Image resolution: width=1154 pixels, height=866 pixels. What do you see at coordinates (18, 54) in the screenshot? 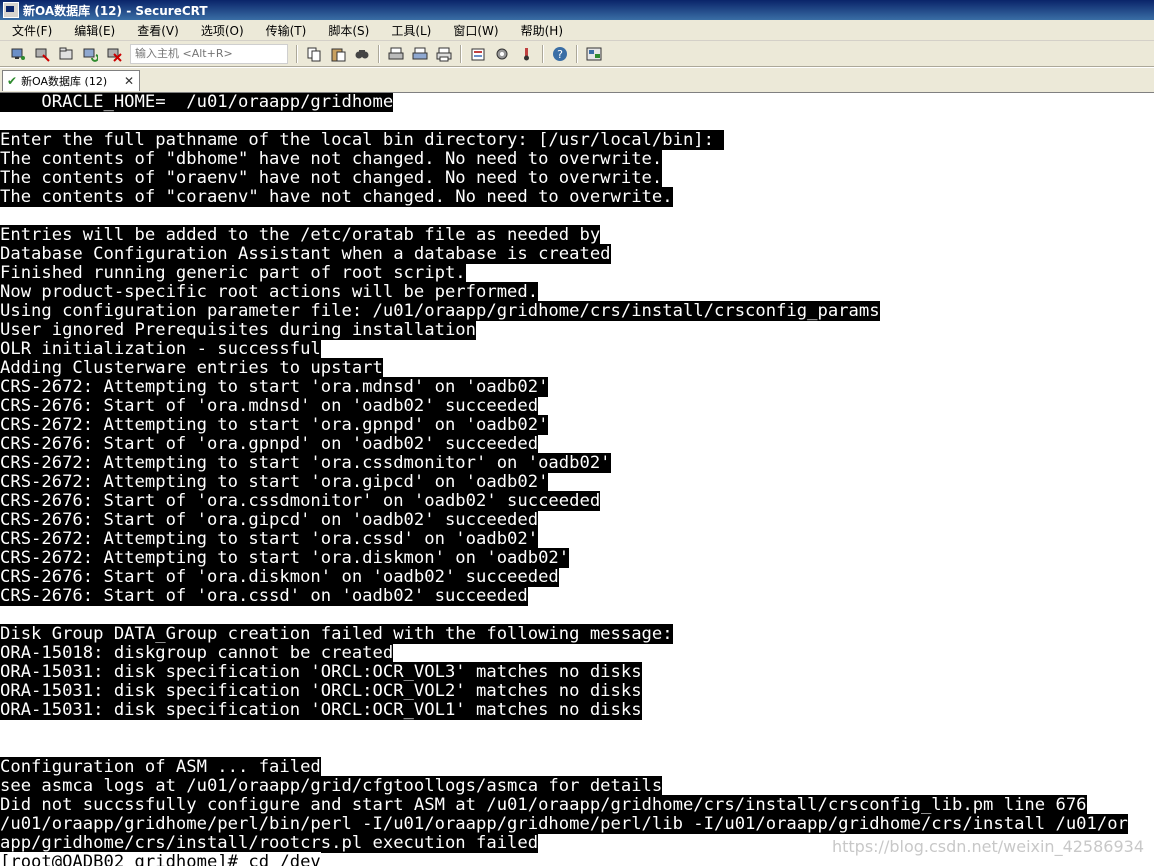
I see `connect-icon` at bounding box center [18, 54].